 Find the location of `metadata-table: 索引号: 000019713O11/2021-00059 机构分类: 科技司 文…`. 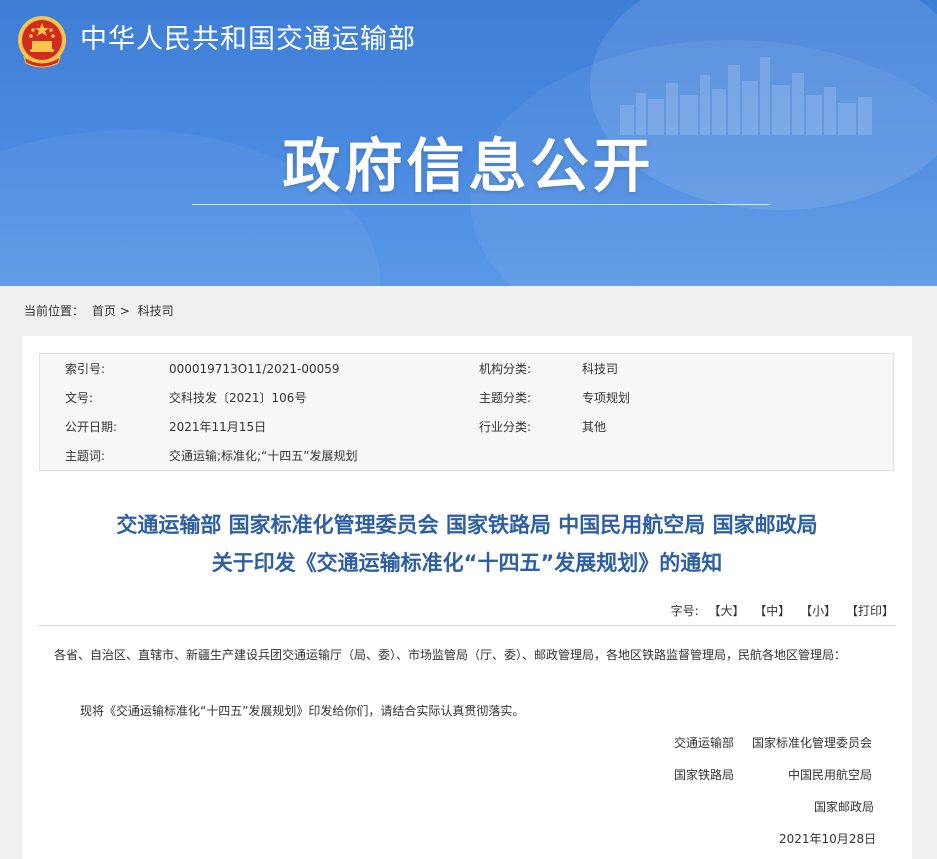

metadata-table: 索引号: 000019713O11/2021-00059 机构分类: 科技司 文… is located at coordinates (466, 412).